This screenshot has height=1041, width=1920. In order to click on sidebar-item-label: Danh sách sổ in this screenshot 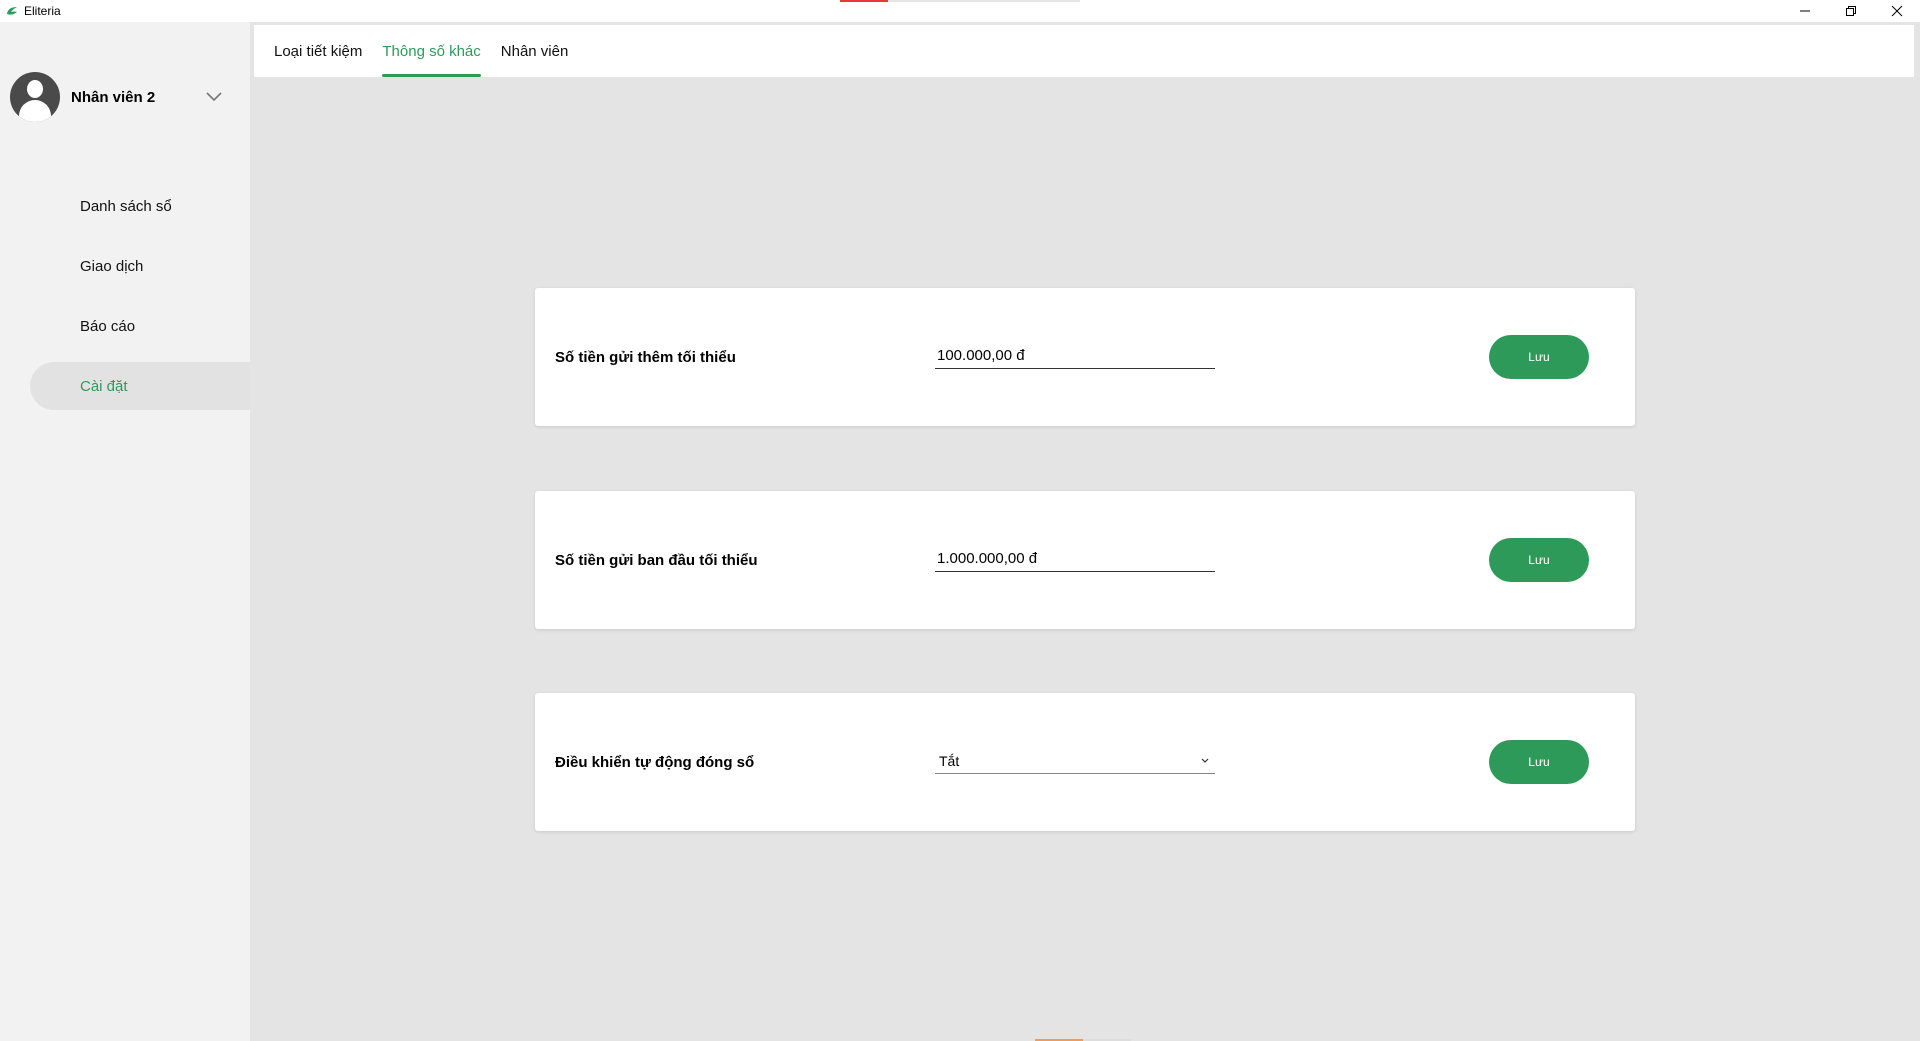, I will do `click(126, 206)`.